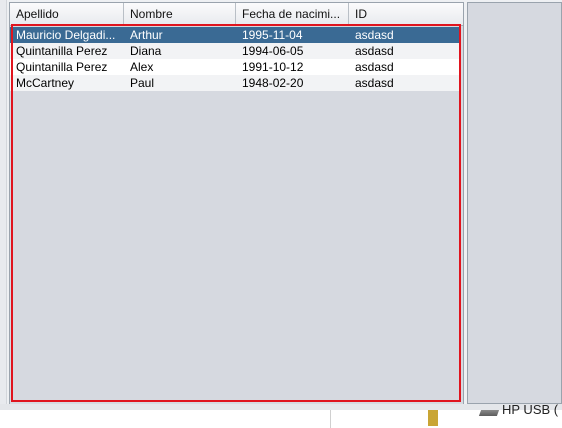 The height and width of the screenshot is (428, 562). Describe the element at coordinates (146, 51) in the screenshot. I see `cell-nombre: Diana` at that location.